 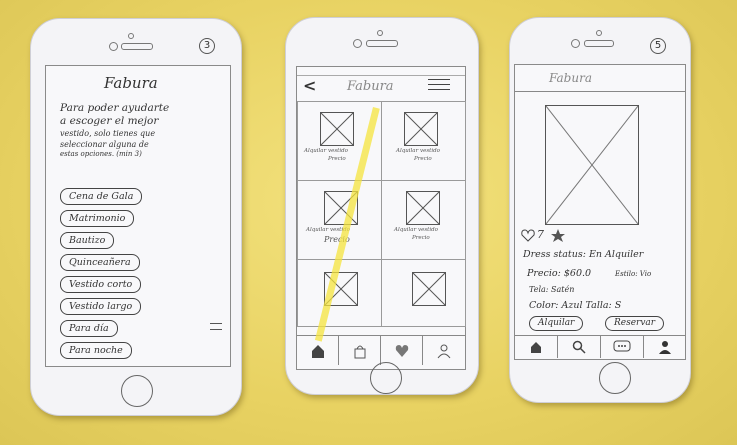 I want to click on option-quinceanera: Quinceañera, so click(x=100, y=262).